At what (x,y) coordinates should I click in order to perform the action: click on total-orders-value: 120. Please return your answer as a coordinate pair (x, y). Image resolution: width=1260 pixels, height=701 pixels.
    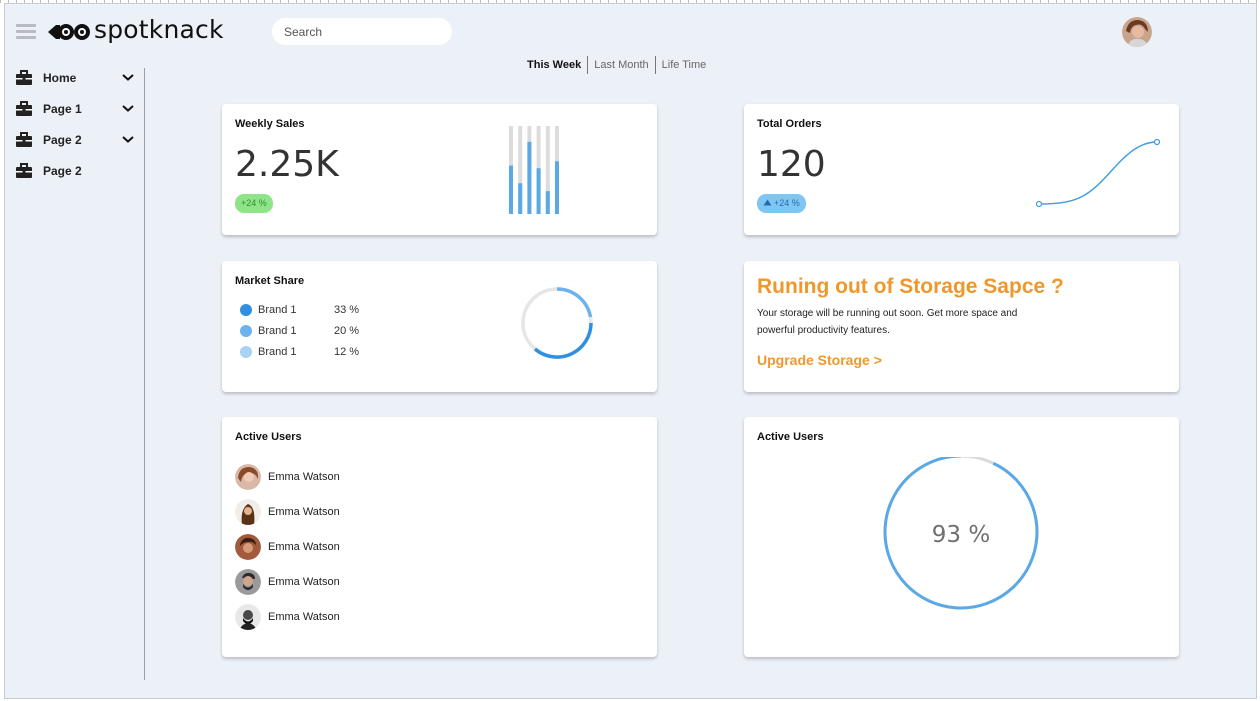
    Looking at the image, I should click on (791, 164).